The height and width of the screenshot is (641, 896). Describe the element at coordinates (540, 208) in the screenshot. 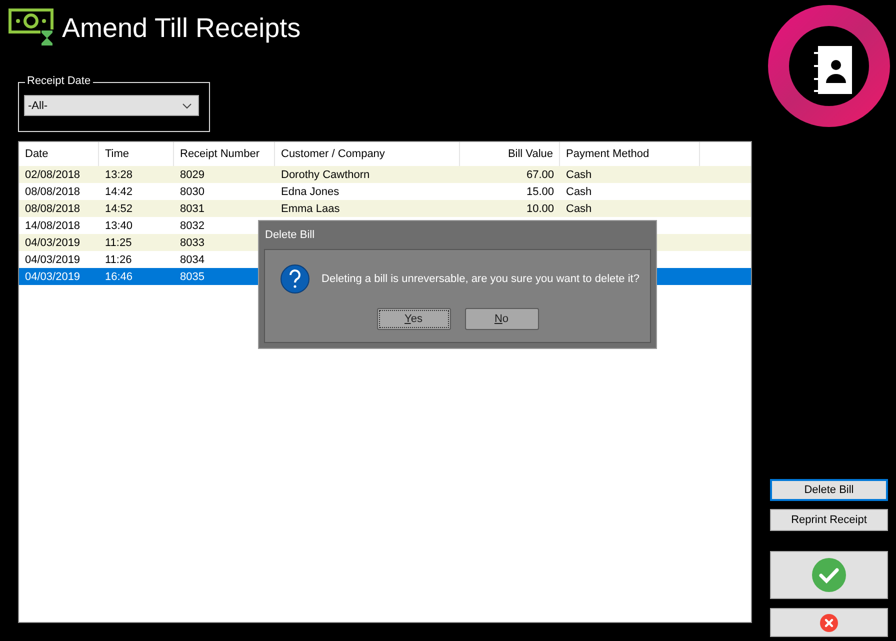

I see `table-cell-text: 10.00` at that location.